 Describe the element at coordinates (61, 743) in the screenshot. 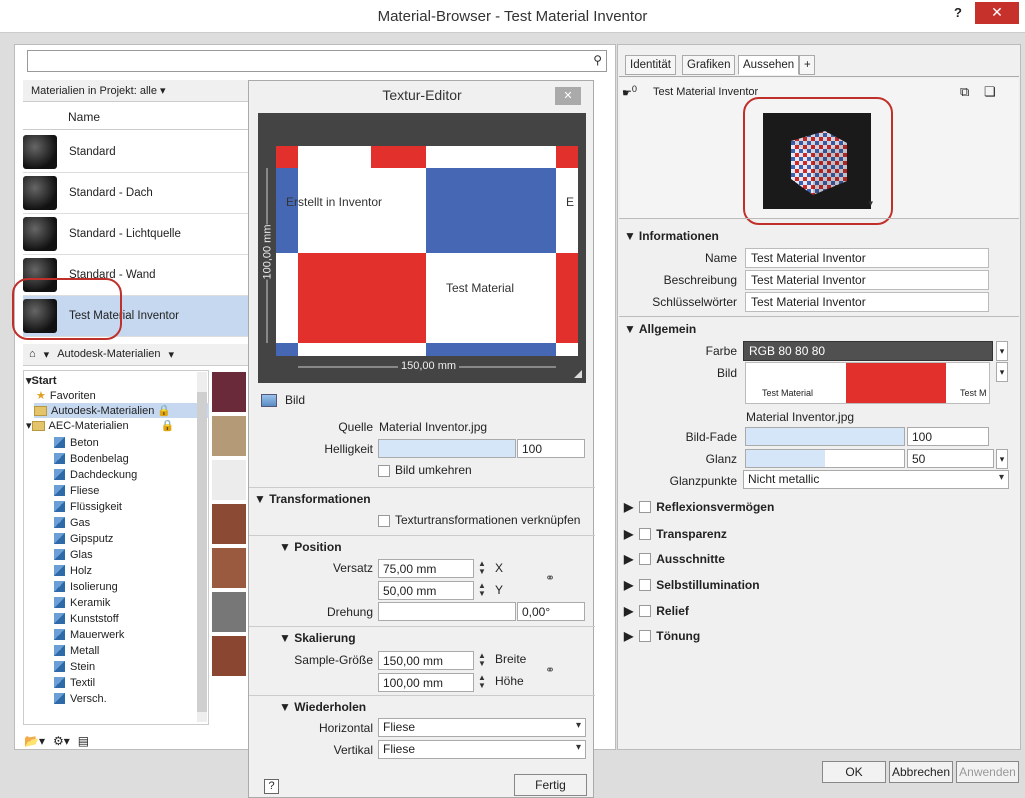

I see `create-material-icon: ⚙▾` at that location.